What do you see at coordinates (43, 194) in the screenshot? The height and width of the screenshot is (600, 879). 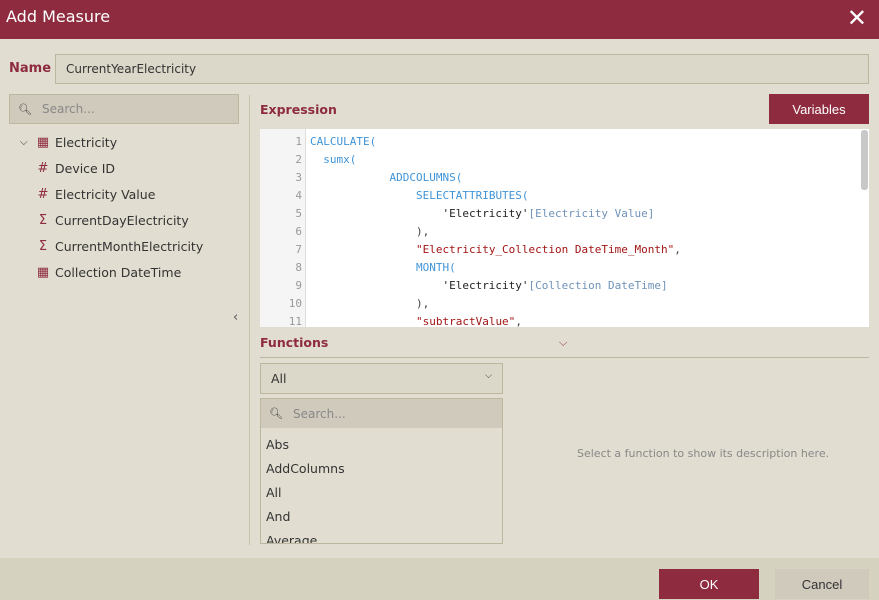 I see `sigma-icon: #` at bounding box center [43, 194].